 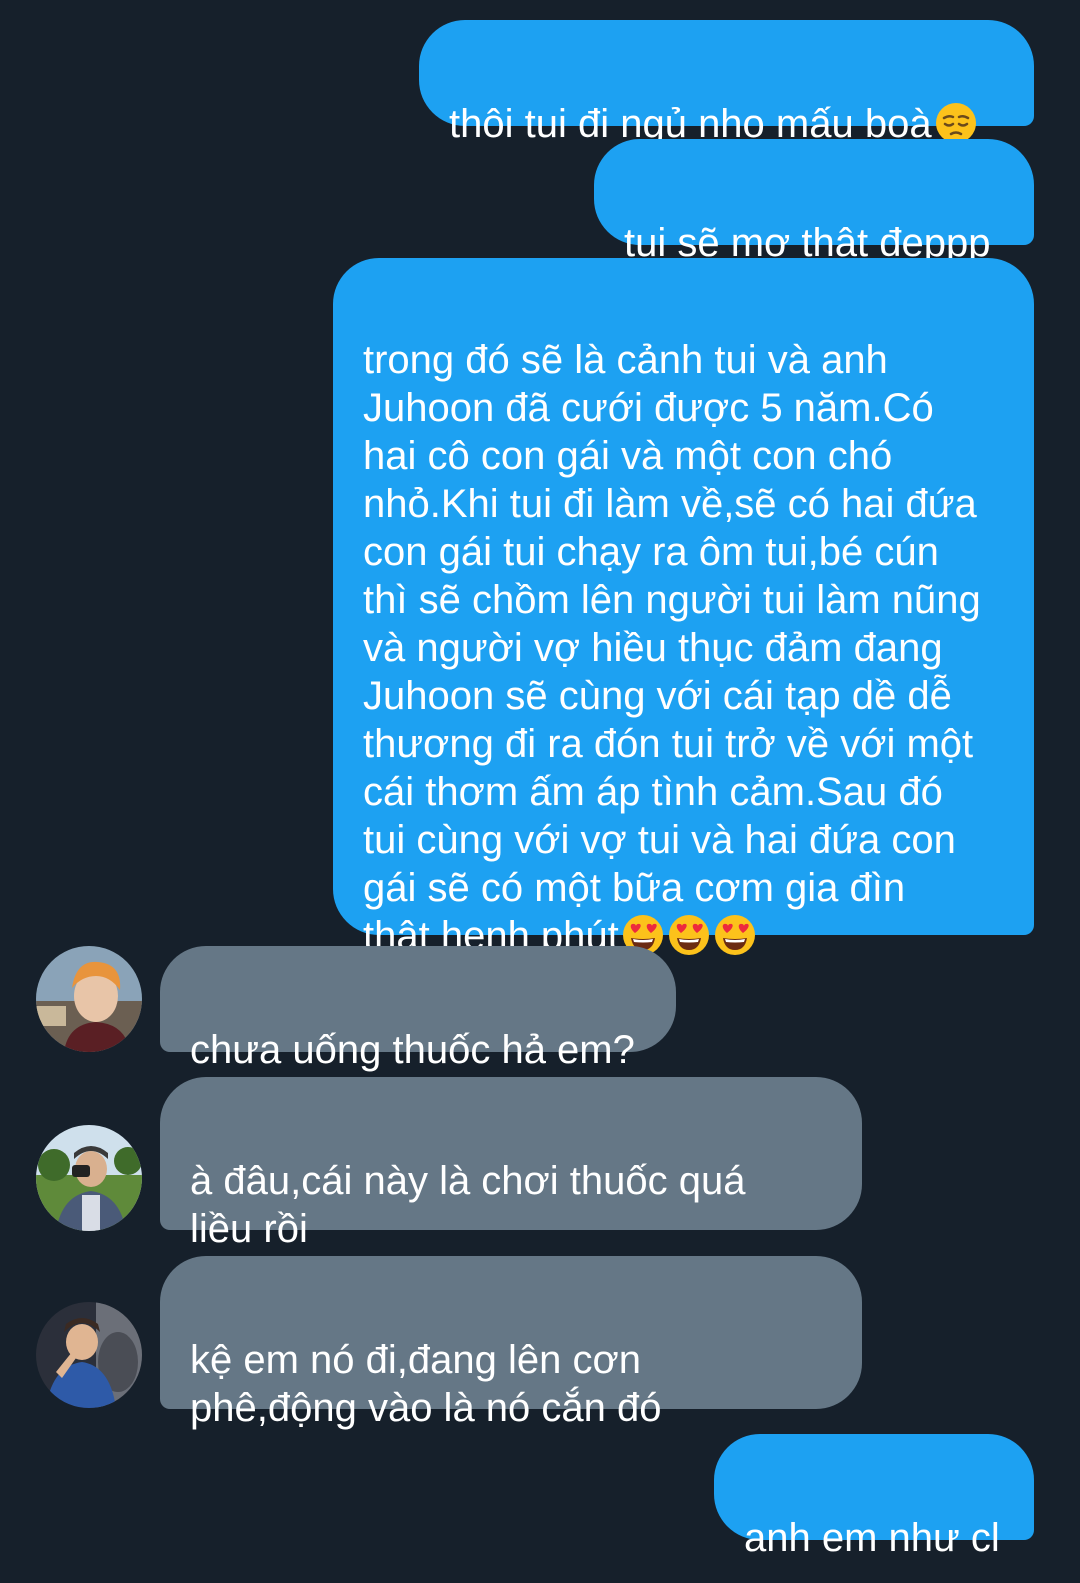 I want to click on message-text: anh em như cl, so click(x=872, y=1538).